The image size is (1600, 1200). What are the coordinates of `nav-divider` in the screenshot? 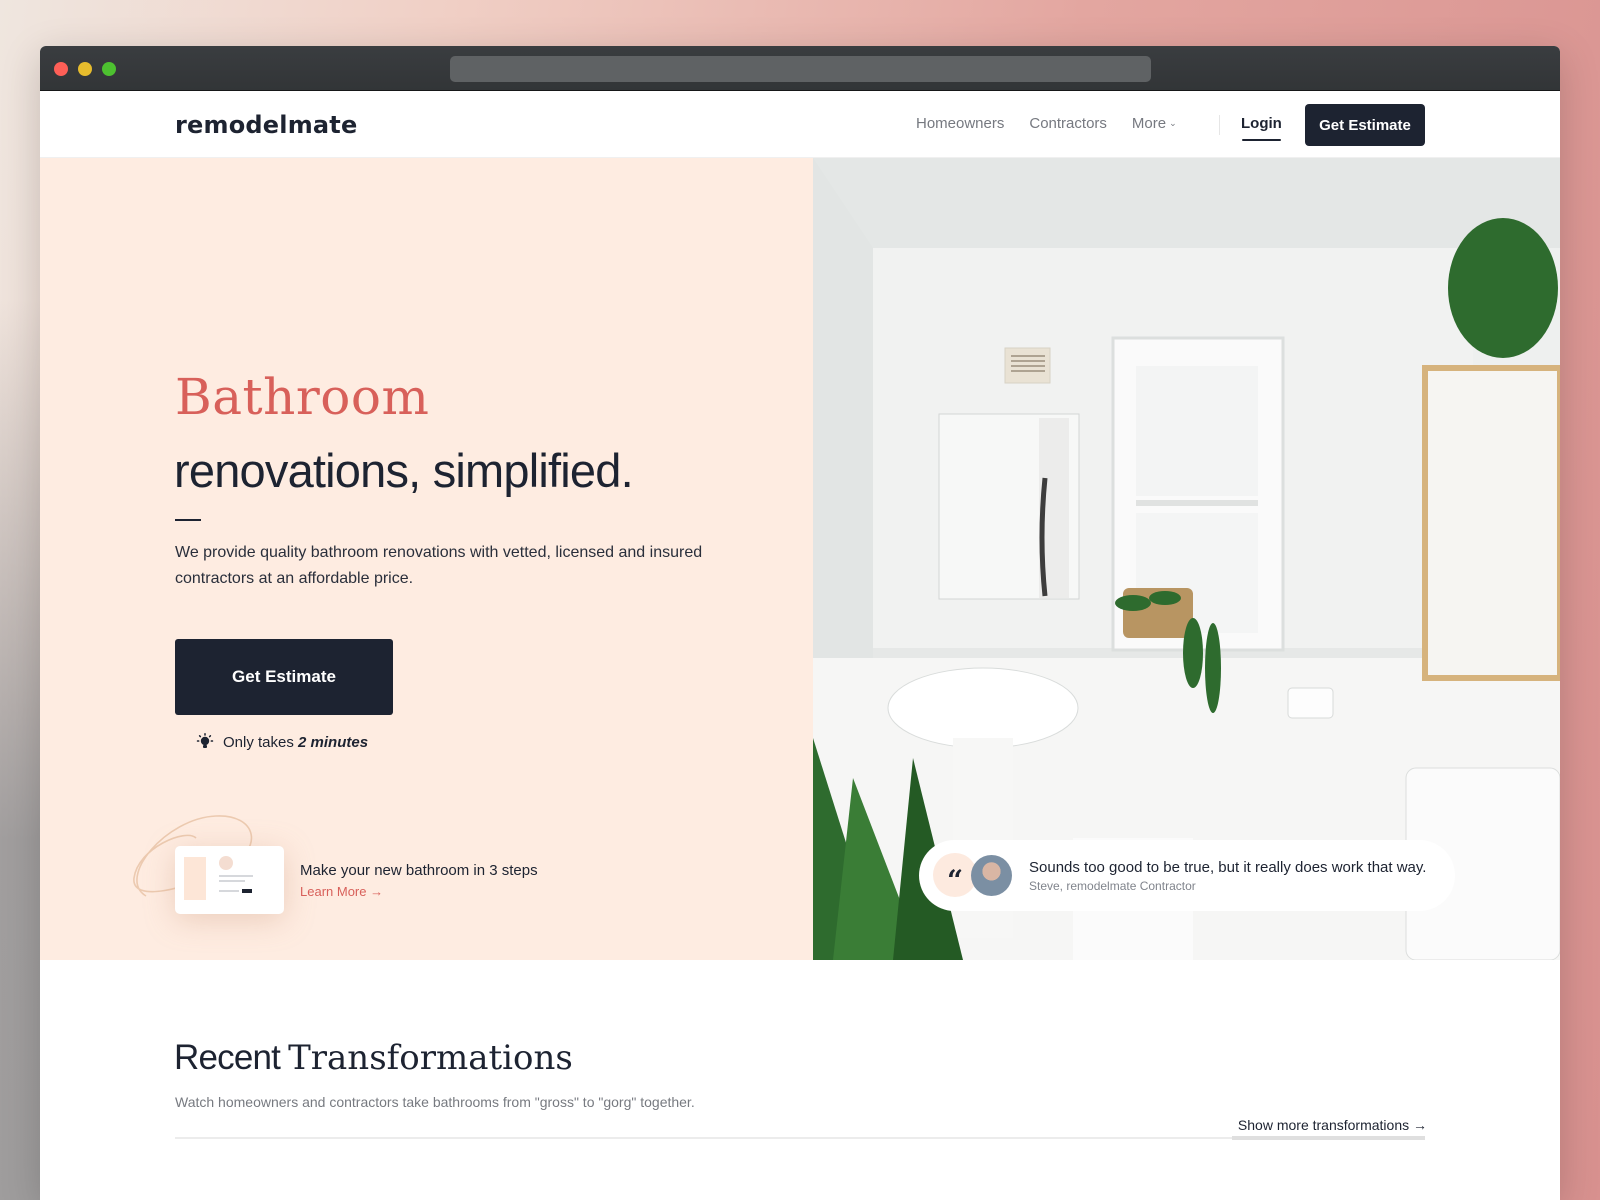 It's located at (1219, 125).